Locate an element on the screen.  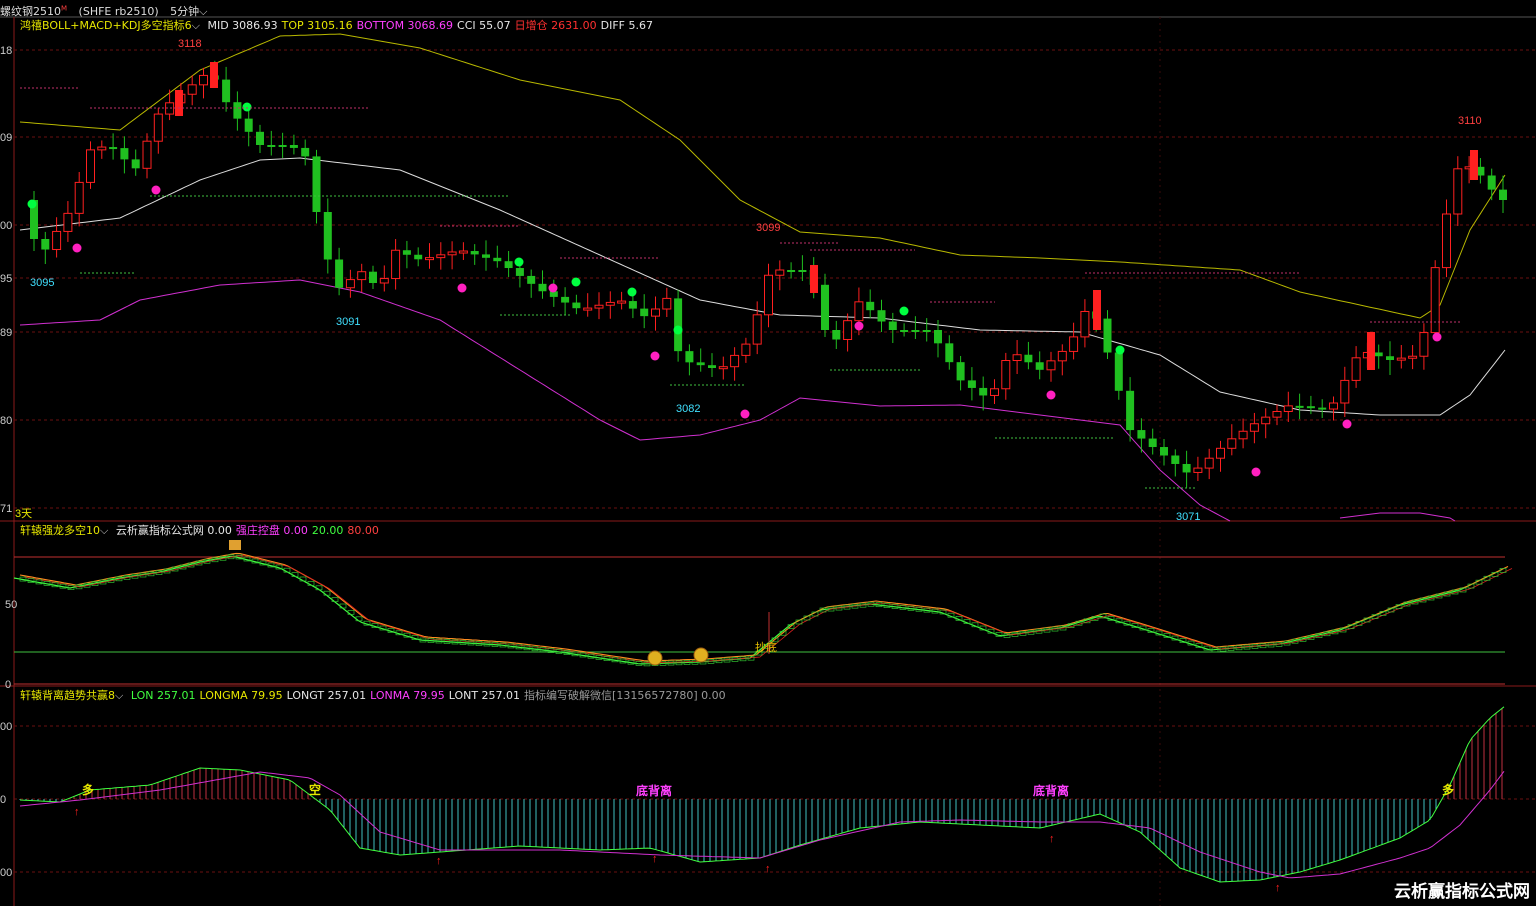
panel3-value-3: LONMA 79.95 is located at coordinates (407, 695).